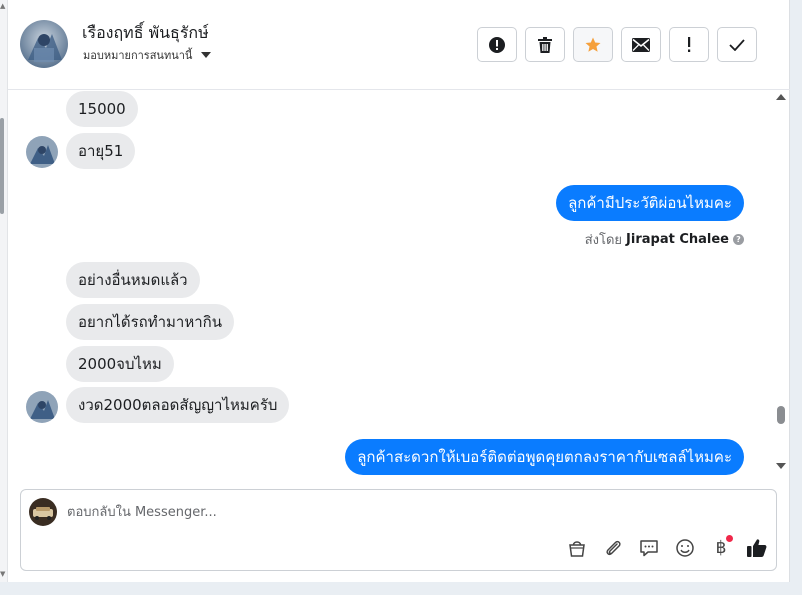 Image resolution: width=802 pixels, height=595 pixels. Describe the element at coordinates (44, 44) in the screenshot. I see `avatar` at that location.